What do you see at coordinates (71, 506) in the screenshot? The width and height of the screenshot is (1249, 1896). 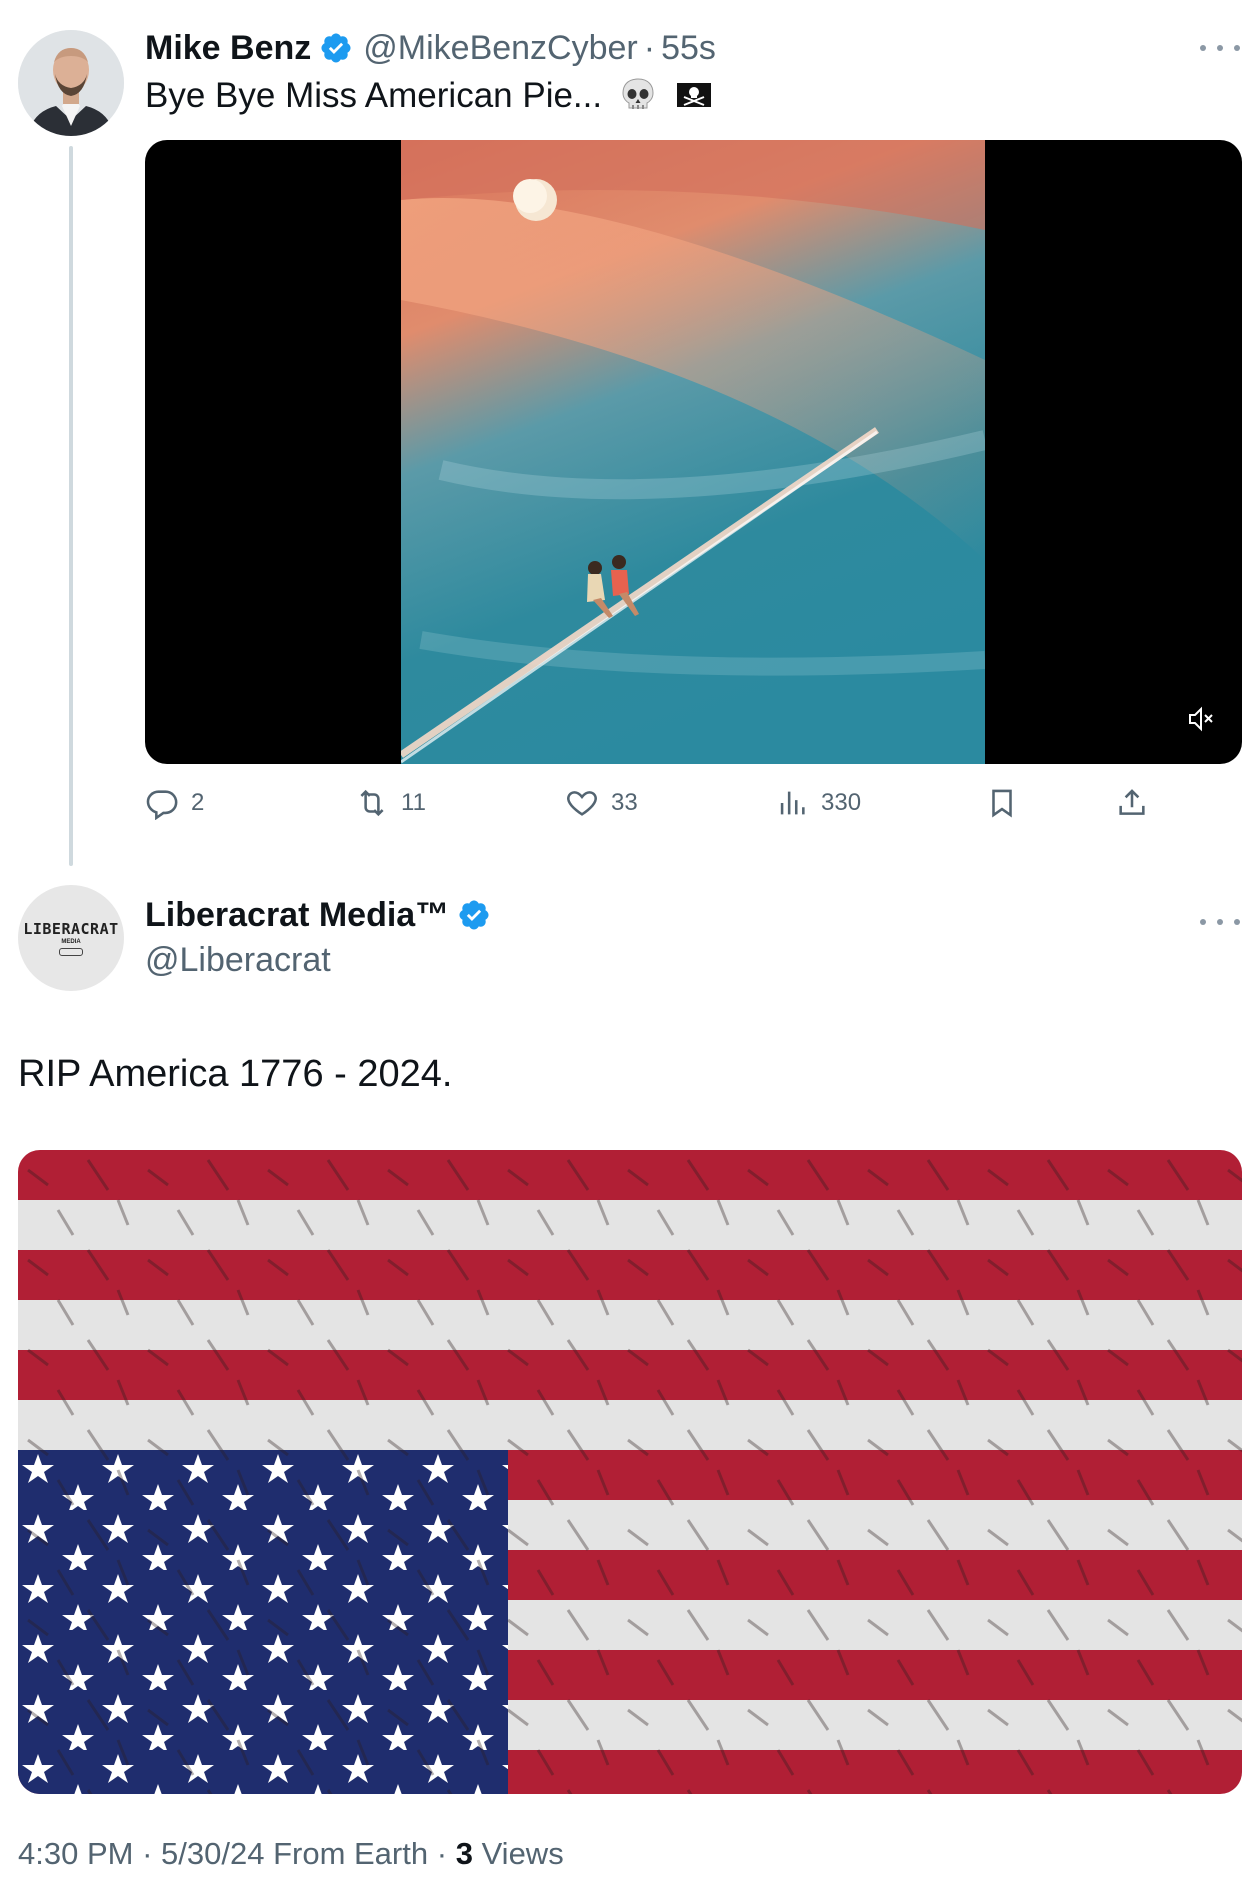 I see `thread-line` at bounding box center [71, 506].